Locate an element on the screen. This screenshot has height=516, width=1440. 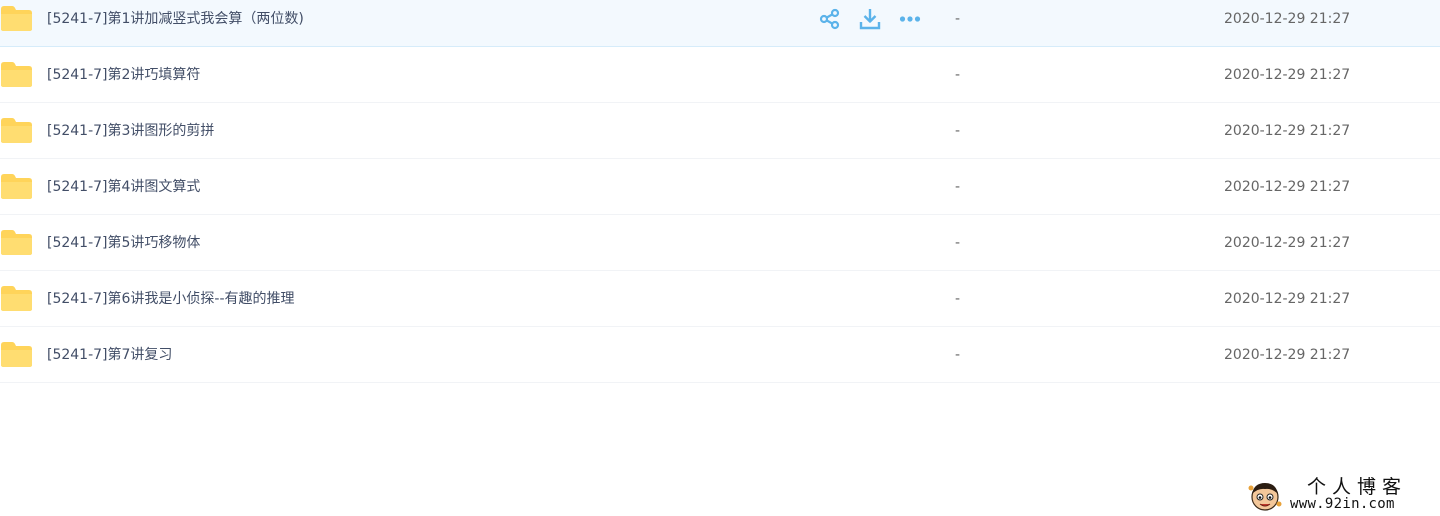
file-name: [5241-7]第7讲复习 is located at coordinates (109, 355).